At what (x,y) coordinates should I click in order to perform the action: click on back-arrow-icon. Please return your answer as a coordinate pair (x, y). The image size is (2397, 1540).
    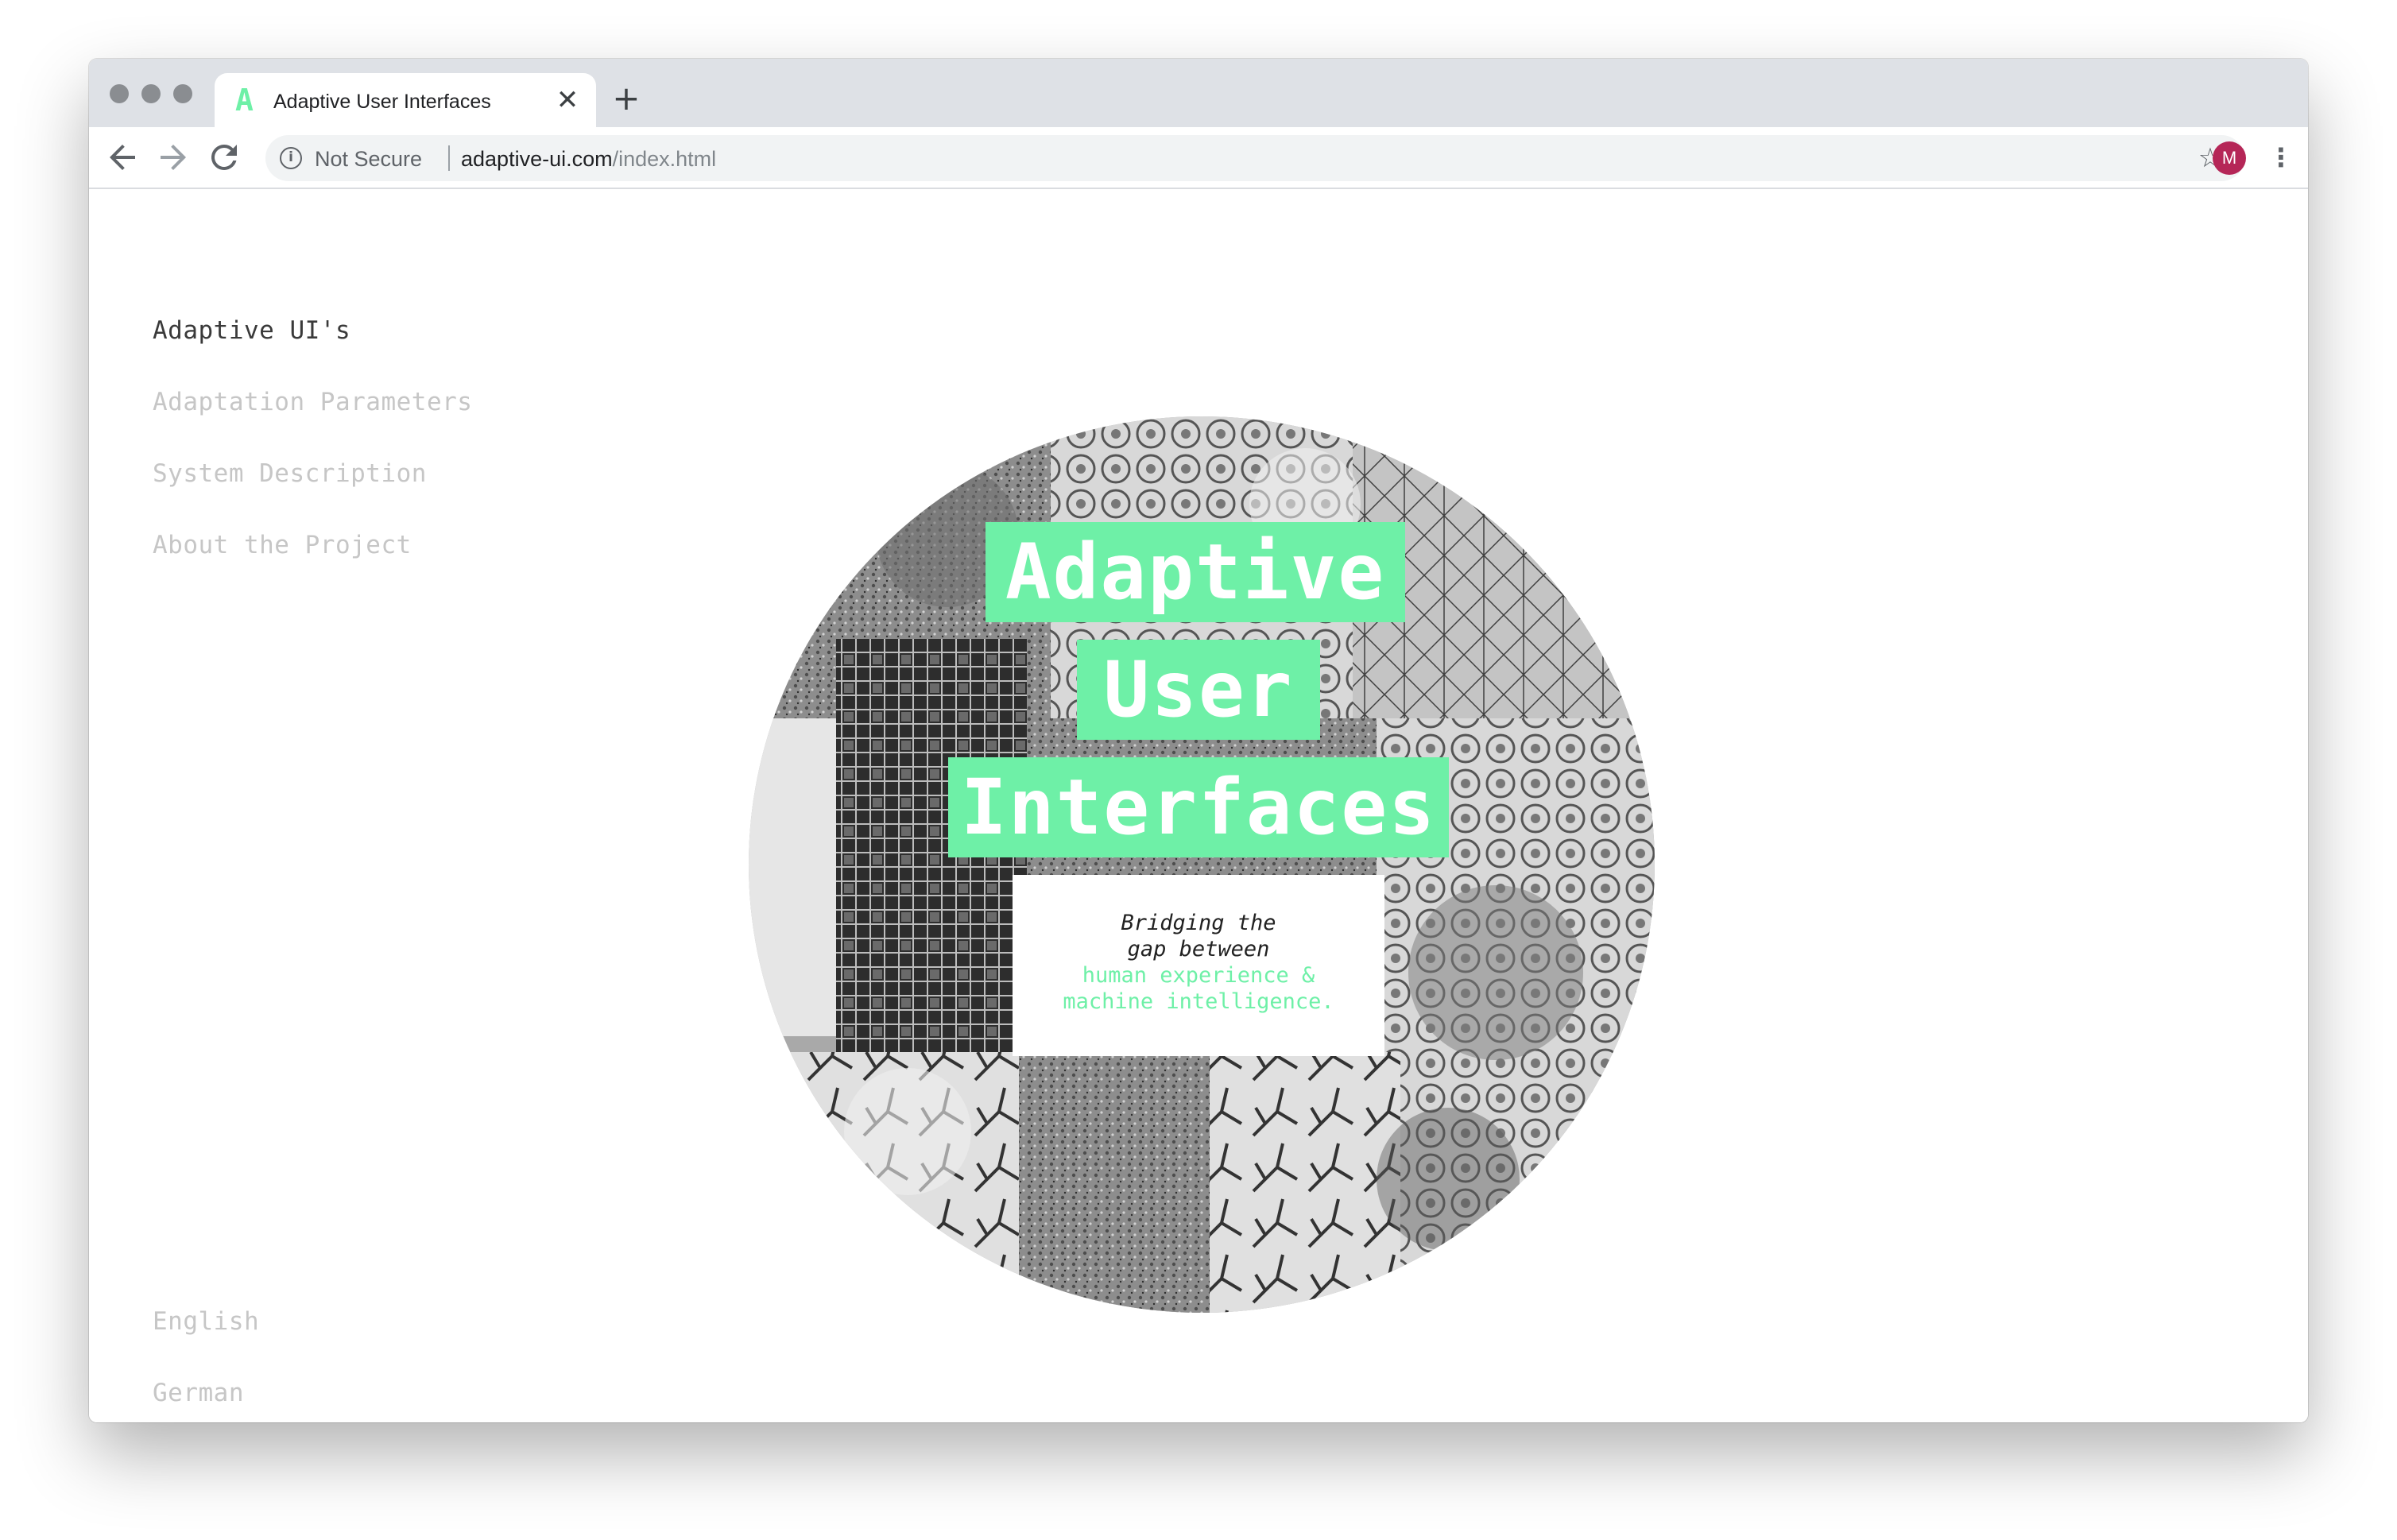
    Looking at the image, I should click on (122, 157).